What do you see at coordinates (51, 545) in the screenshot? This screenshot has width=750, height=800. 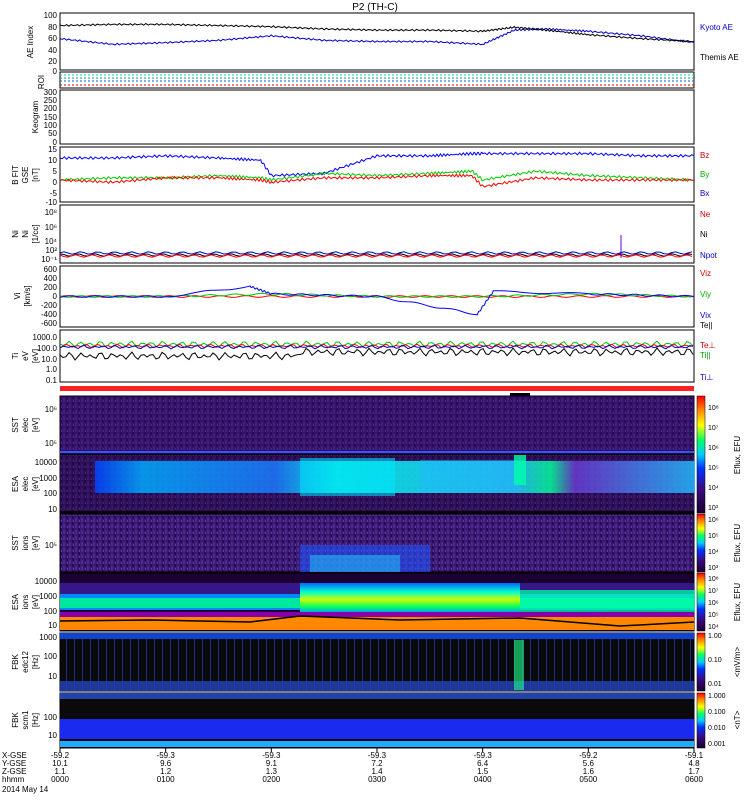 I see `sst-ion-ytick: 10⁵` at bounding box center [51, 545].